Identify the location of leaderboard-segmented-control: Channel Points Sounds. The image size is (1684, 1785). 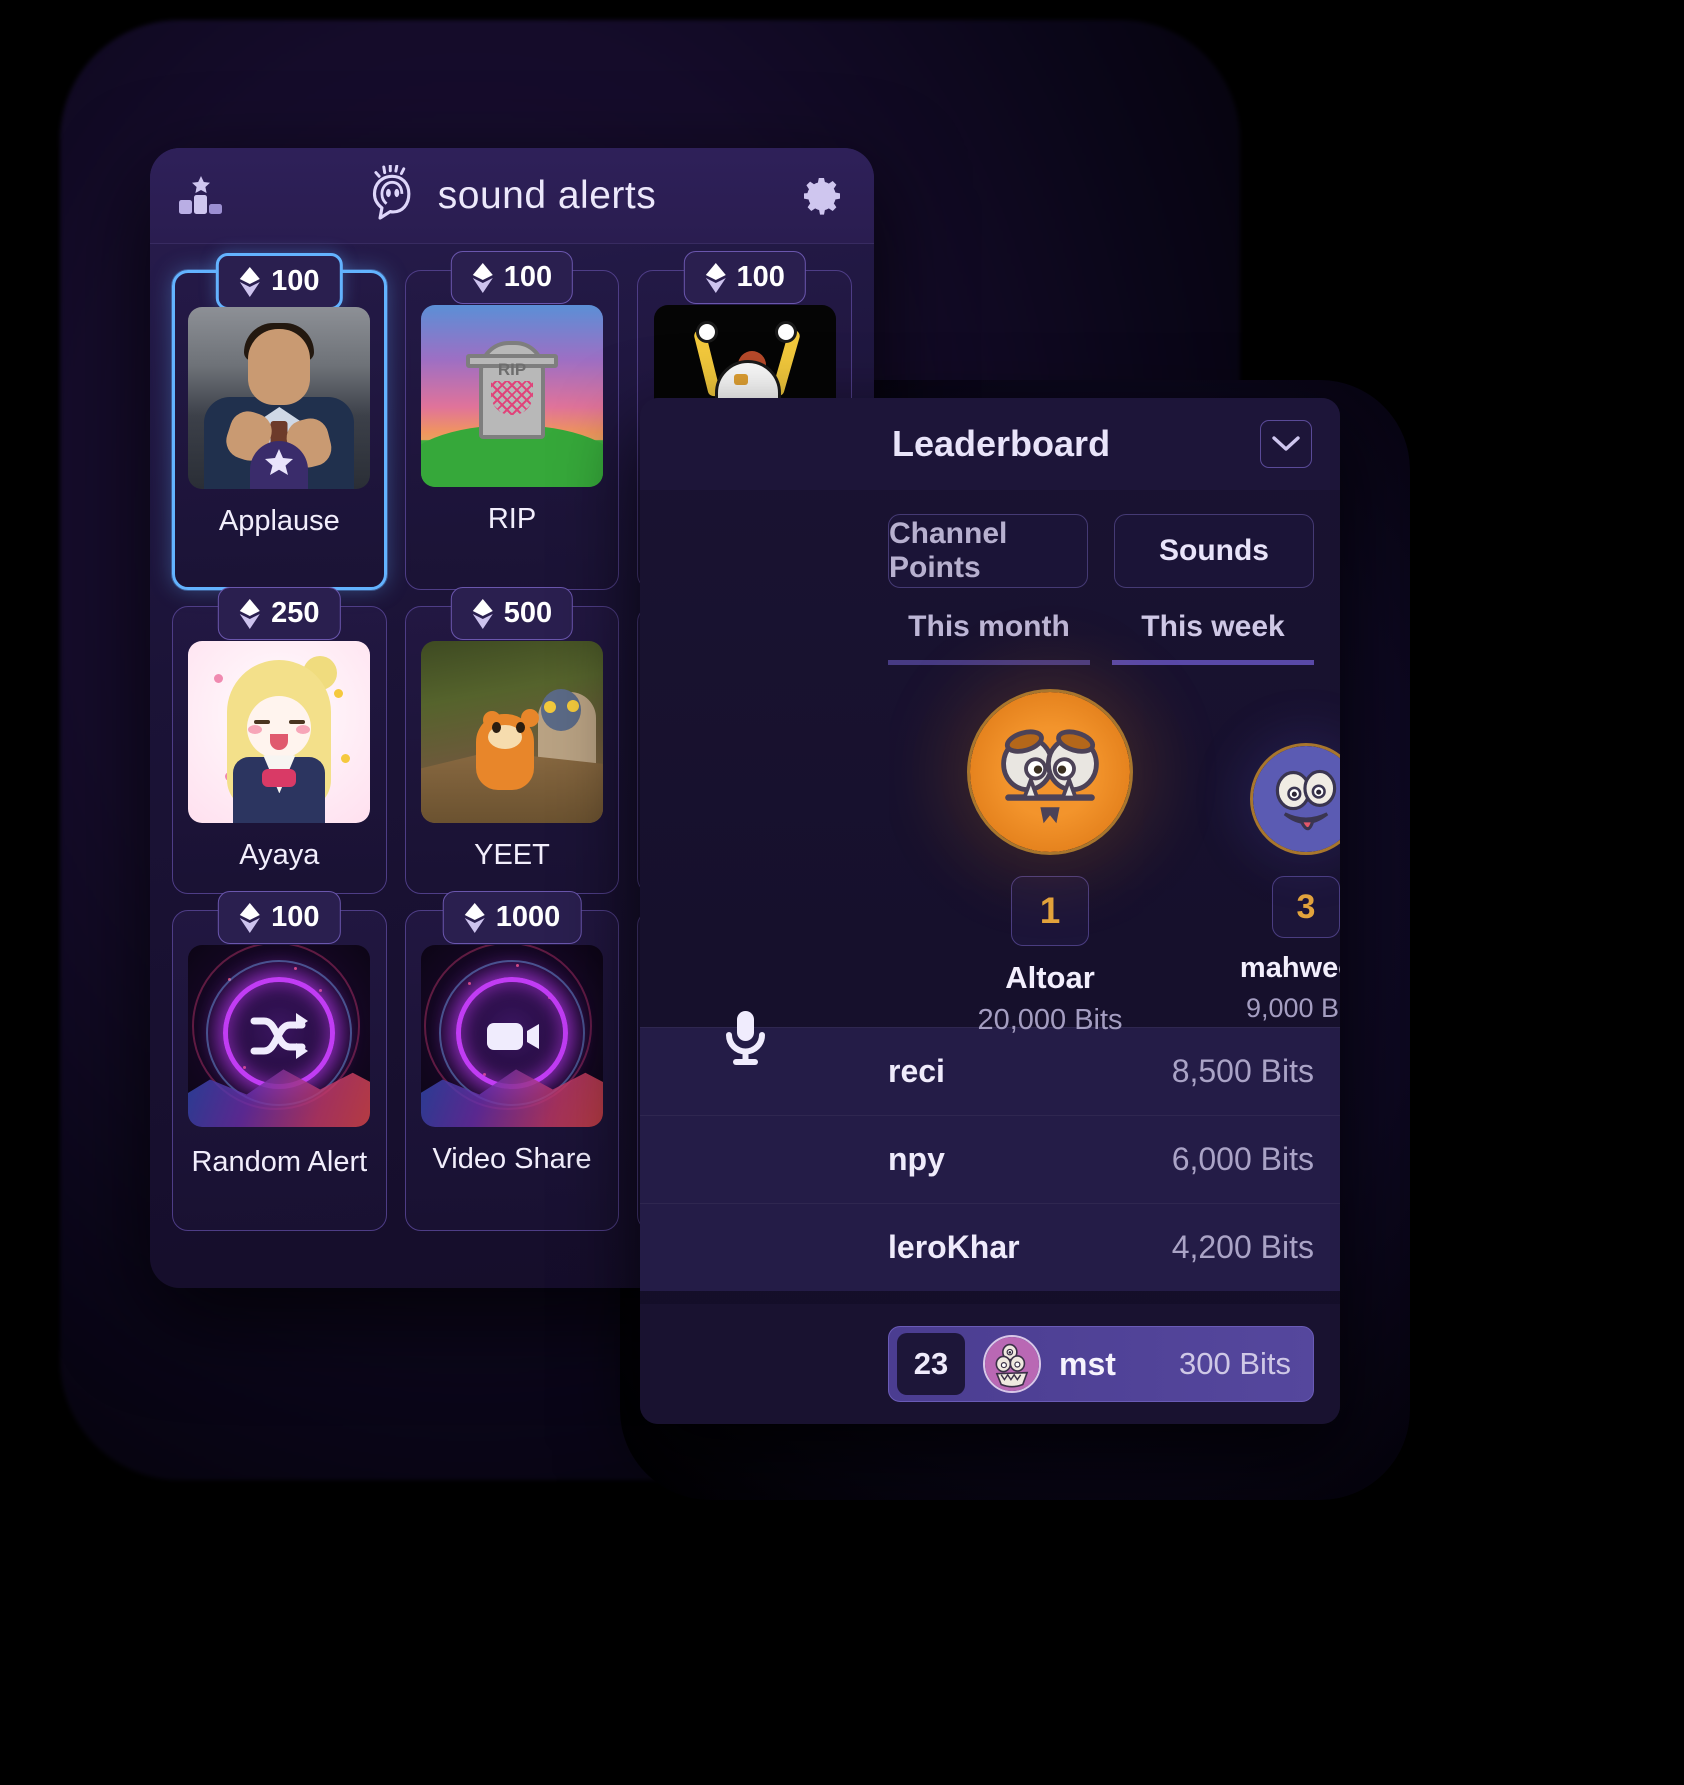
(1101, 551).